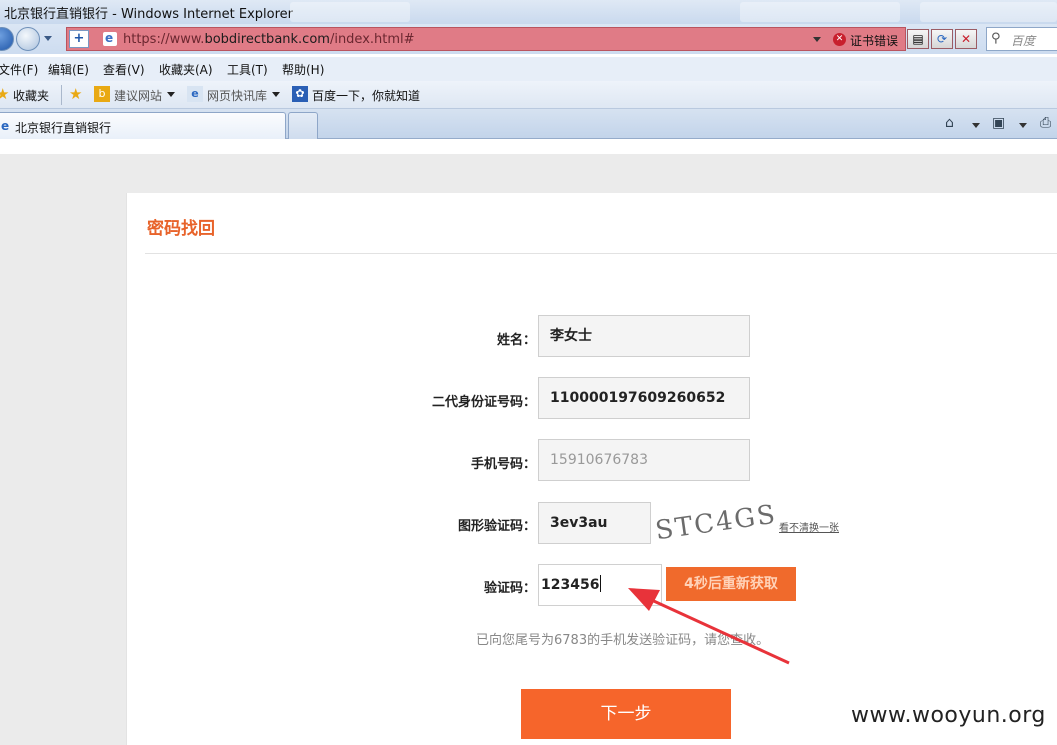  Describe the element at coordinates (644, 398) in the screenshot. I see `id-number-field: 110000197609260652` at that location.